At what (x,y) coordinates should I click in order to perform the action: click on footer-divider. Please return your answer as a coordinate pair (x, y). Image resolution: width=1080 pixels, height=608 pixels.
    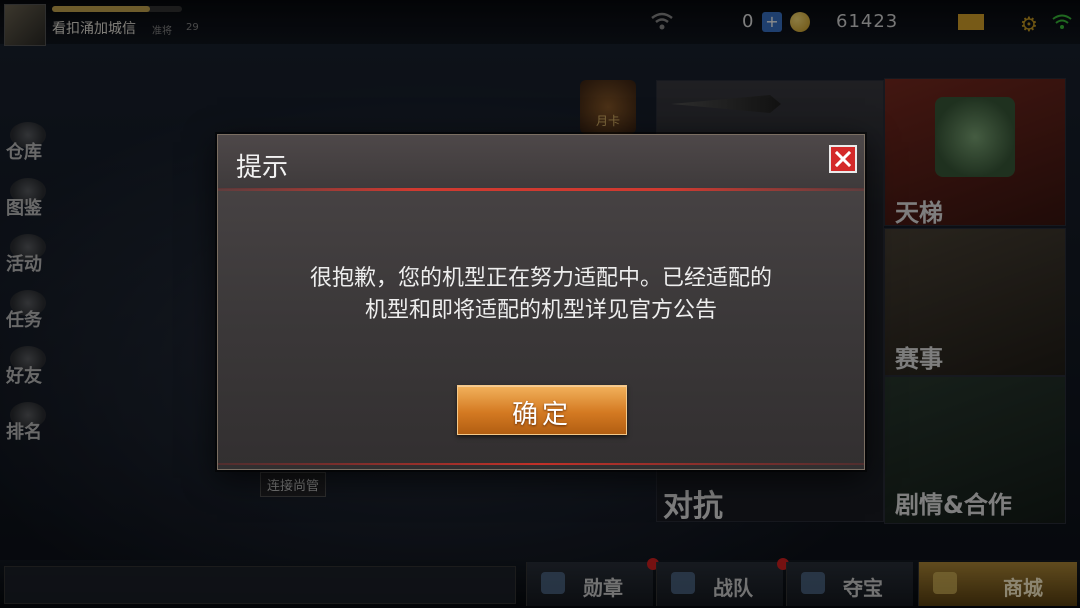
    Looking at the image, I should click on (541, 464).